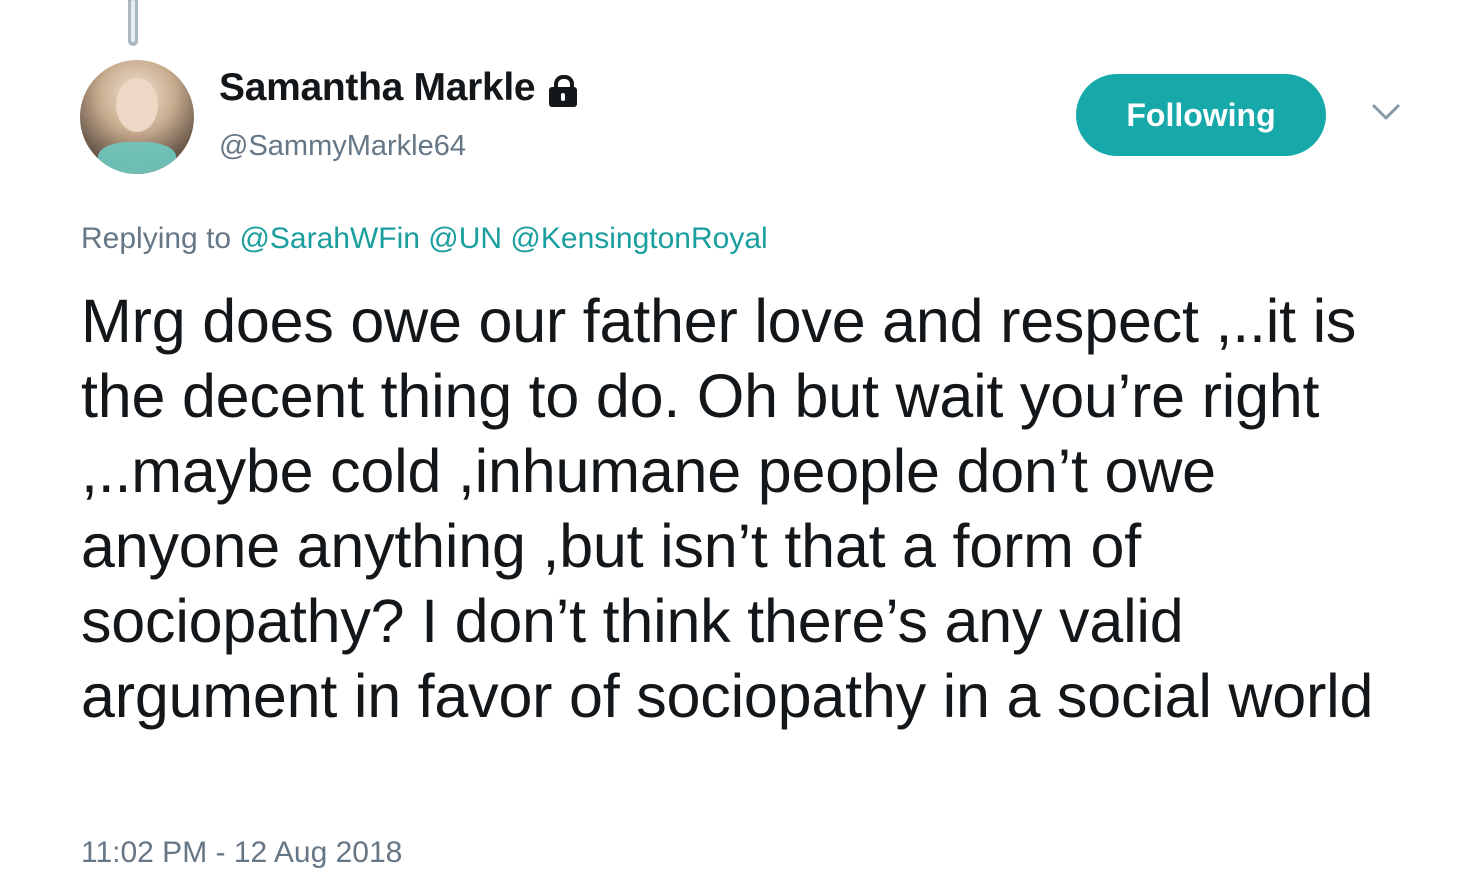  What do you see at coordinates (562, 91) in the screenshot?
I see `lock-icon` at bounding box center [562, 91].